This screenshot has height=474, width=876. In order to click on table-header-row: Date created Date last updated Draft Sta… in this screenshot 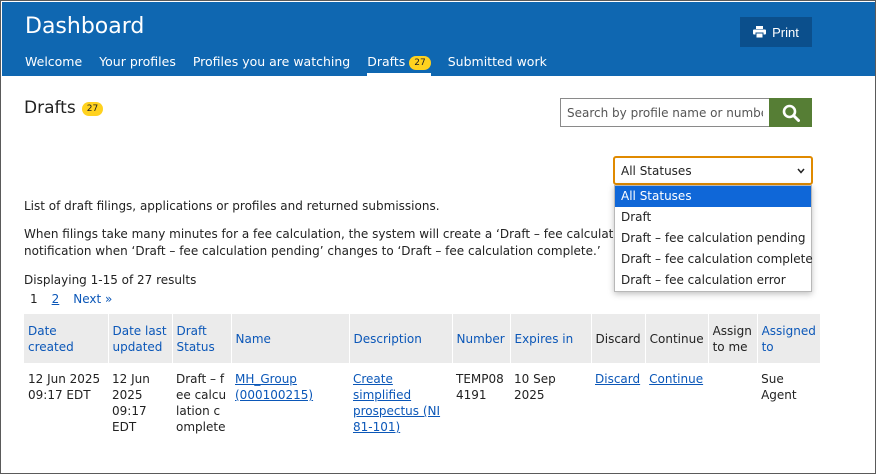, I will do `click(422, 338)`.